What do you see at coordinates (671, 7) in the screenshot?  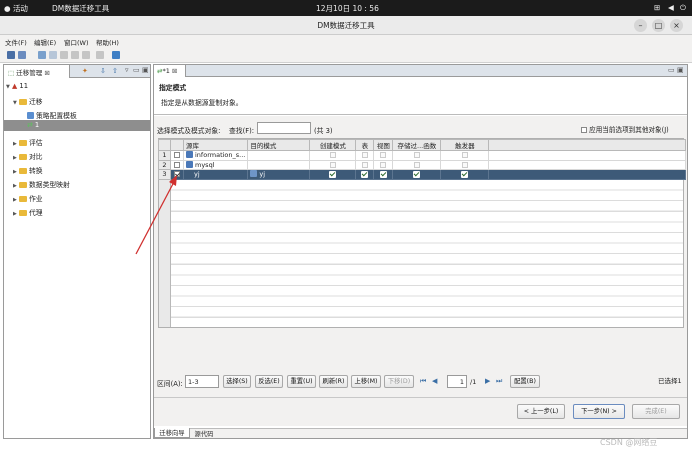 I see `volume-icon: ◀` at bounding box center [671, 7].